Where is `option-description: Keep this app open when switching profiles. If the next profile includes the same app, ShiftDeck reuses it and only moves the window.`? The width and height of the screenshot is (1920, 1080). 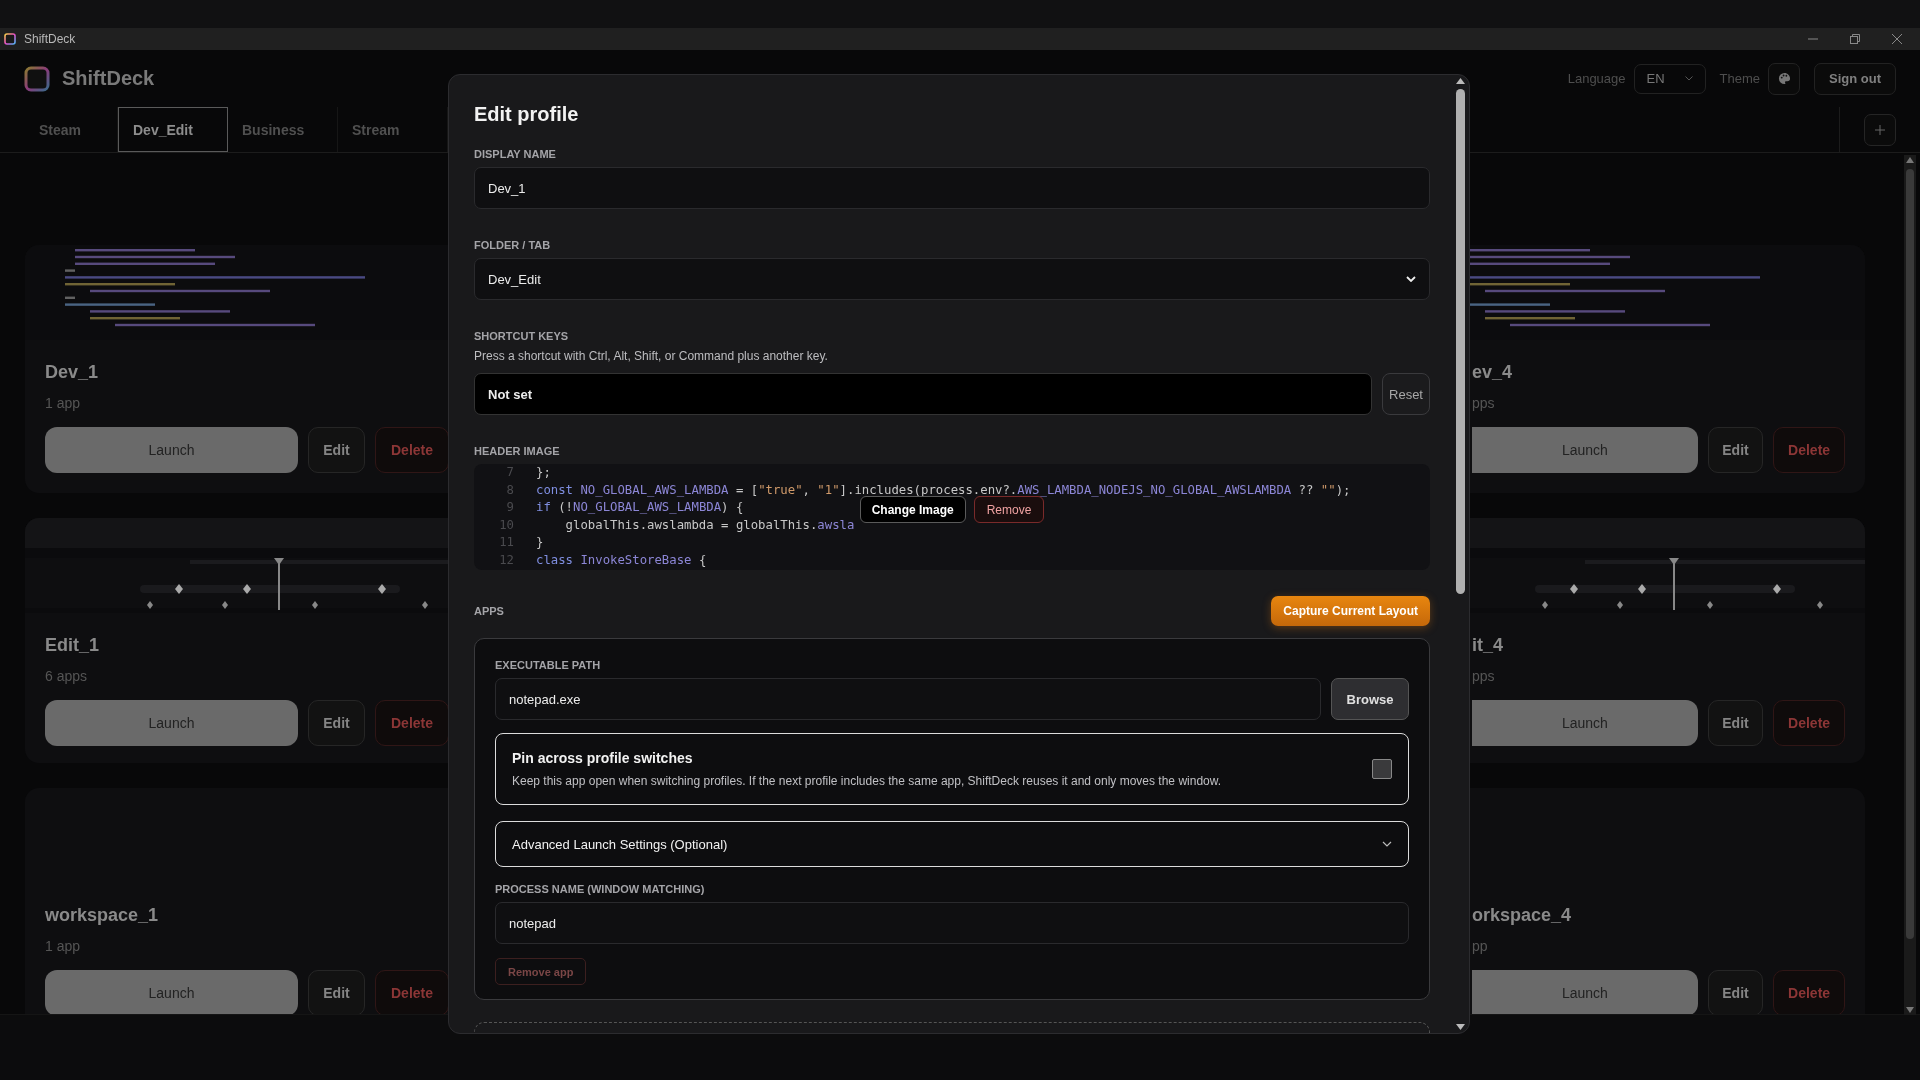 option-description: Keep this app open when switching profiles. If the next profile includes the same app, ShiftDeck reuses it and only moves the window. is located at coordinates (867, 781).